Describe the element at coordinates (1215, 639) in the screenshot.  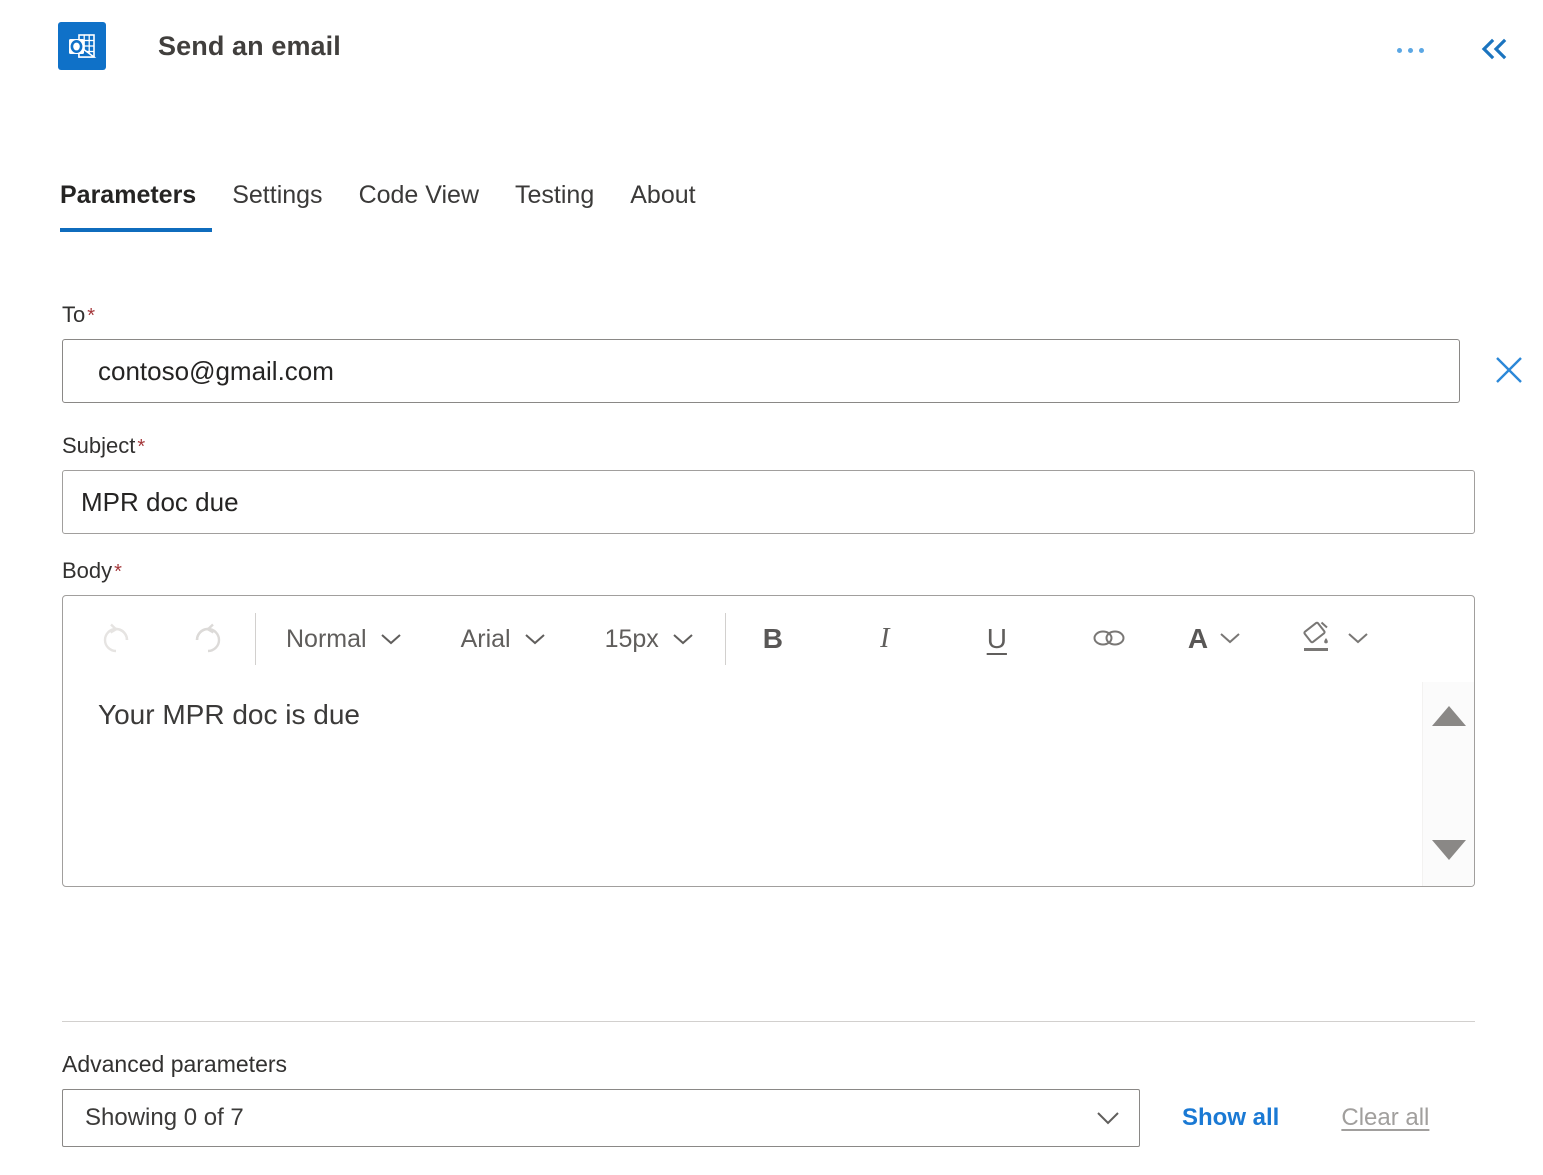
I see `font-color-button: A` at that location.